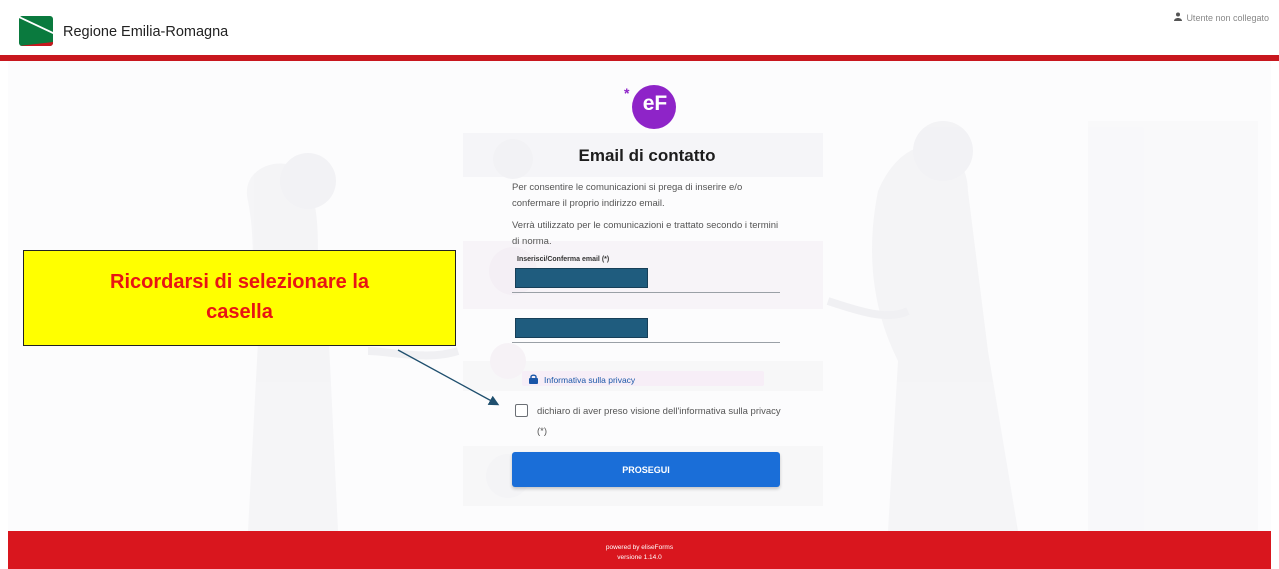 The height and width of the screenshot is (569, 1279). I want to click on page-footer: powered by eliseForms versione 1.14.0, so click(639, 550).